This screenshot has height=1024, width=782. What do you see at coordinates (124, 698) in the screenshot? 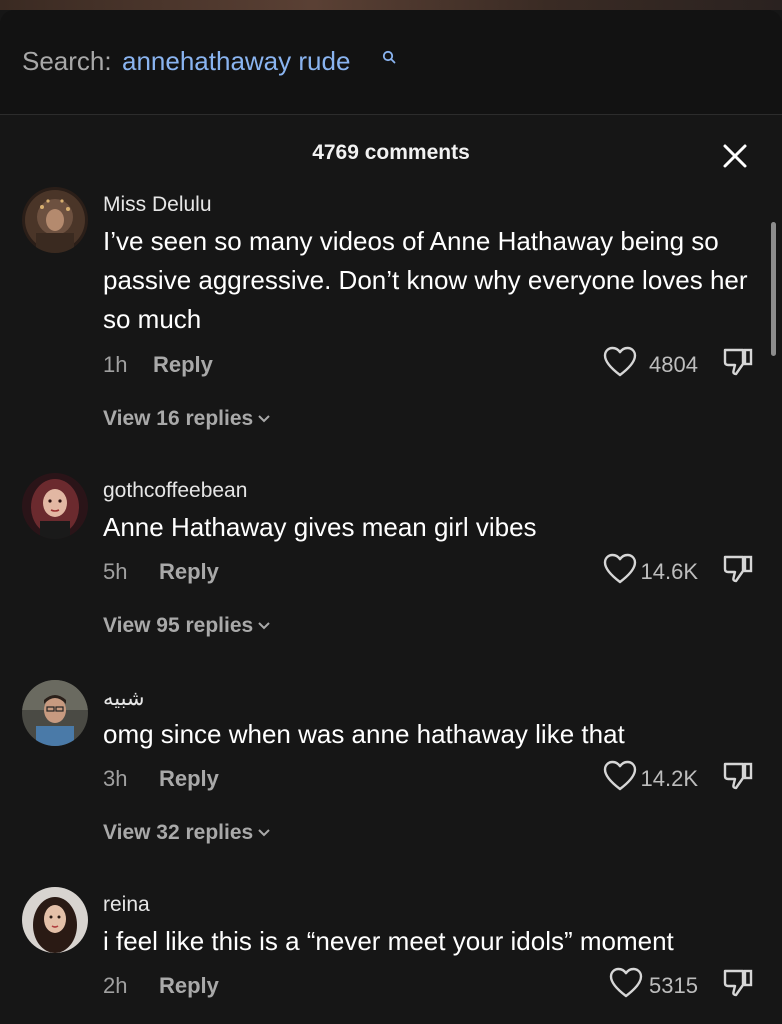
I see `username: شبيه` at bounding box center [124, 698].